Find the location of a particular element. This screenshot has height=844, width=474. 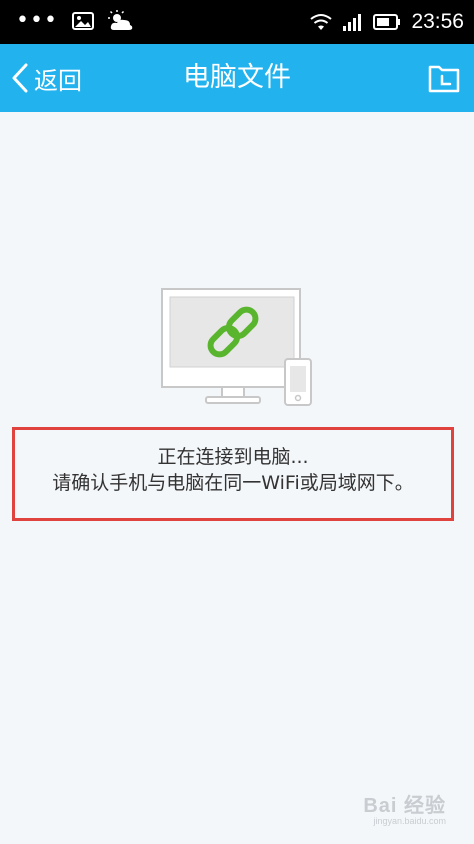

status-left: ••• is located at coordinates (75, 21).